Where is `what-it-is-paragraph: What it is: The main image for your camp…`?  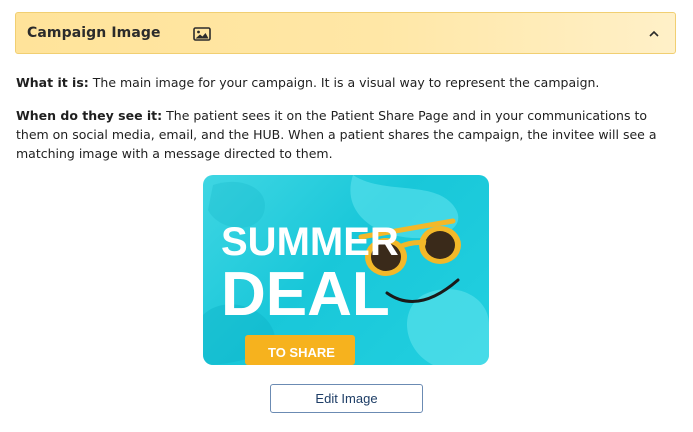 what-it-is-paragraph: What it is: The main image for your camp… is located at coordinates (347, 82).